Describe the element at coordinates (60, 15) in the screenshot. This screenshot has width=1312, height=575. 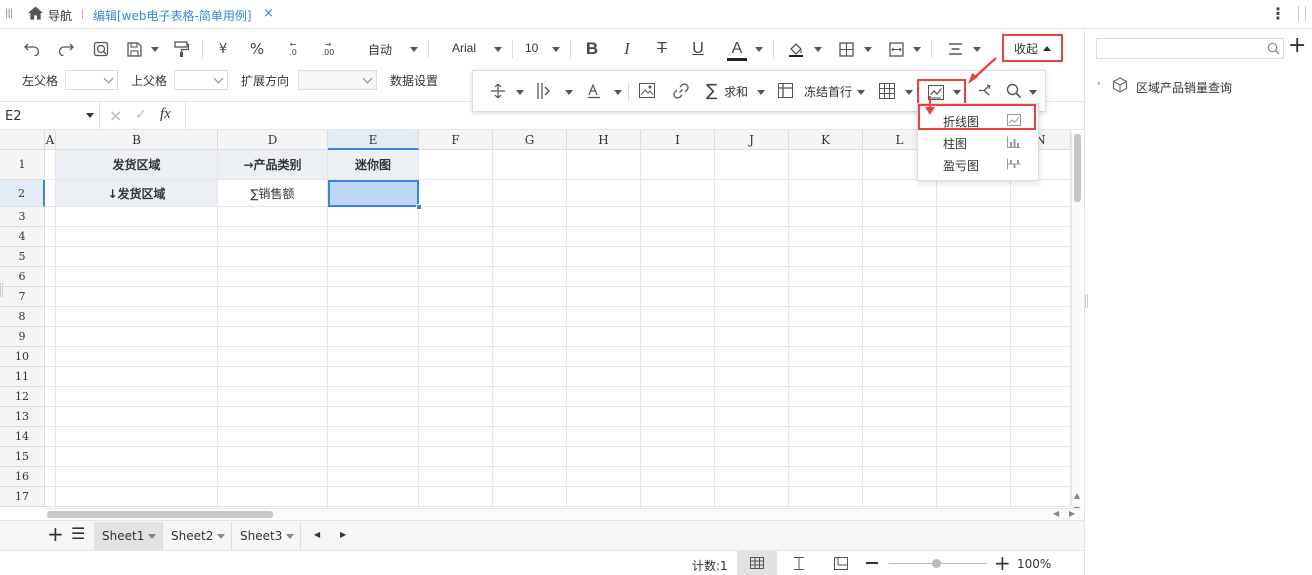
I see `nav-label: 导航` at that location.